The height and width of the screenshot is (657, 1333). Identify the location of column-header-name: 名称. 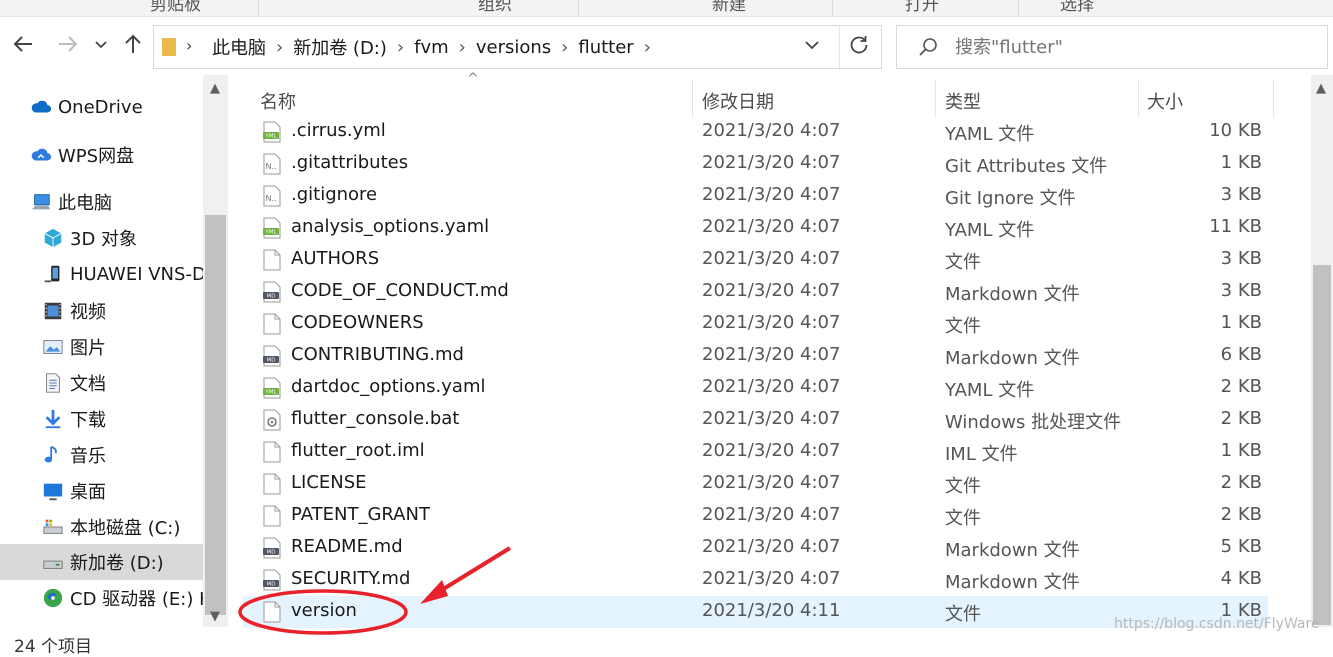
(278, 101).